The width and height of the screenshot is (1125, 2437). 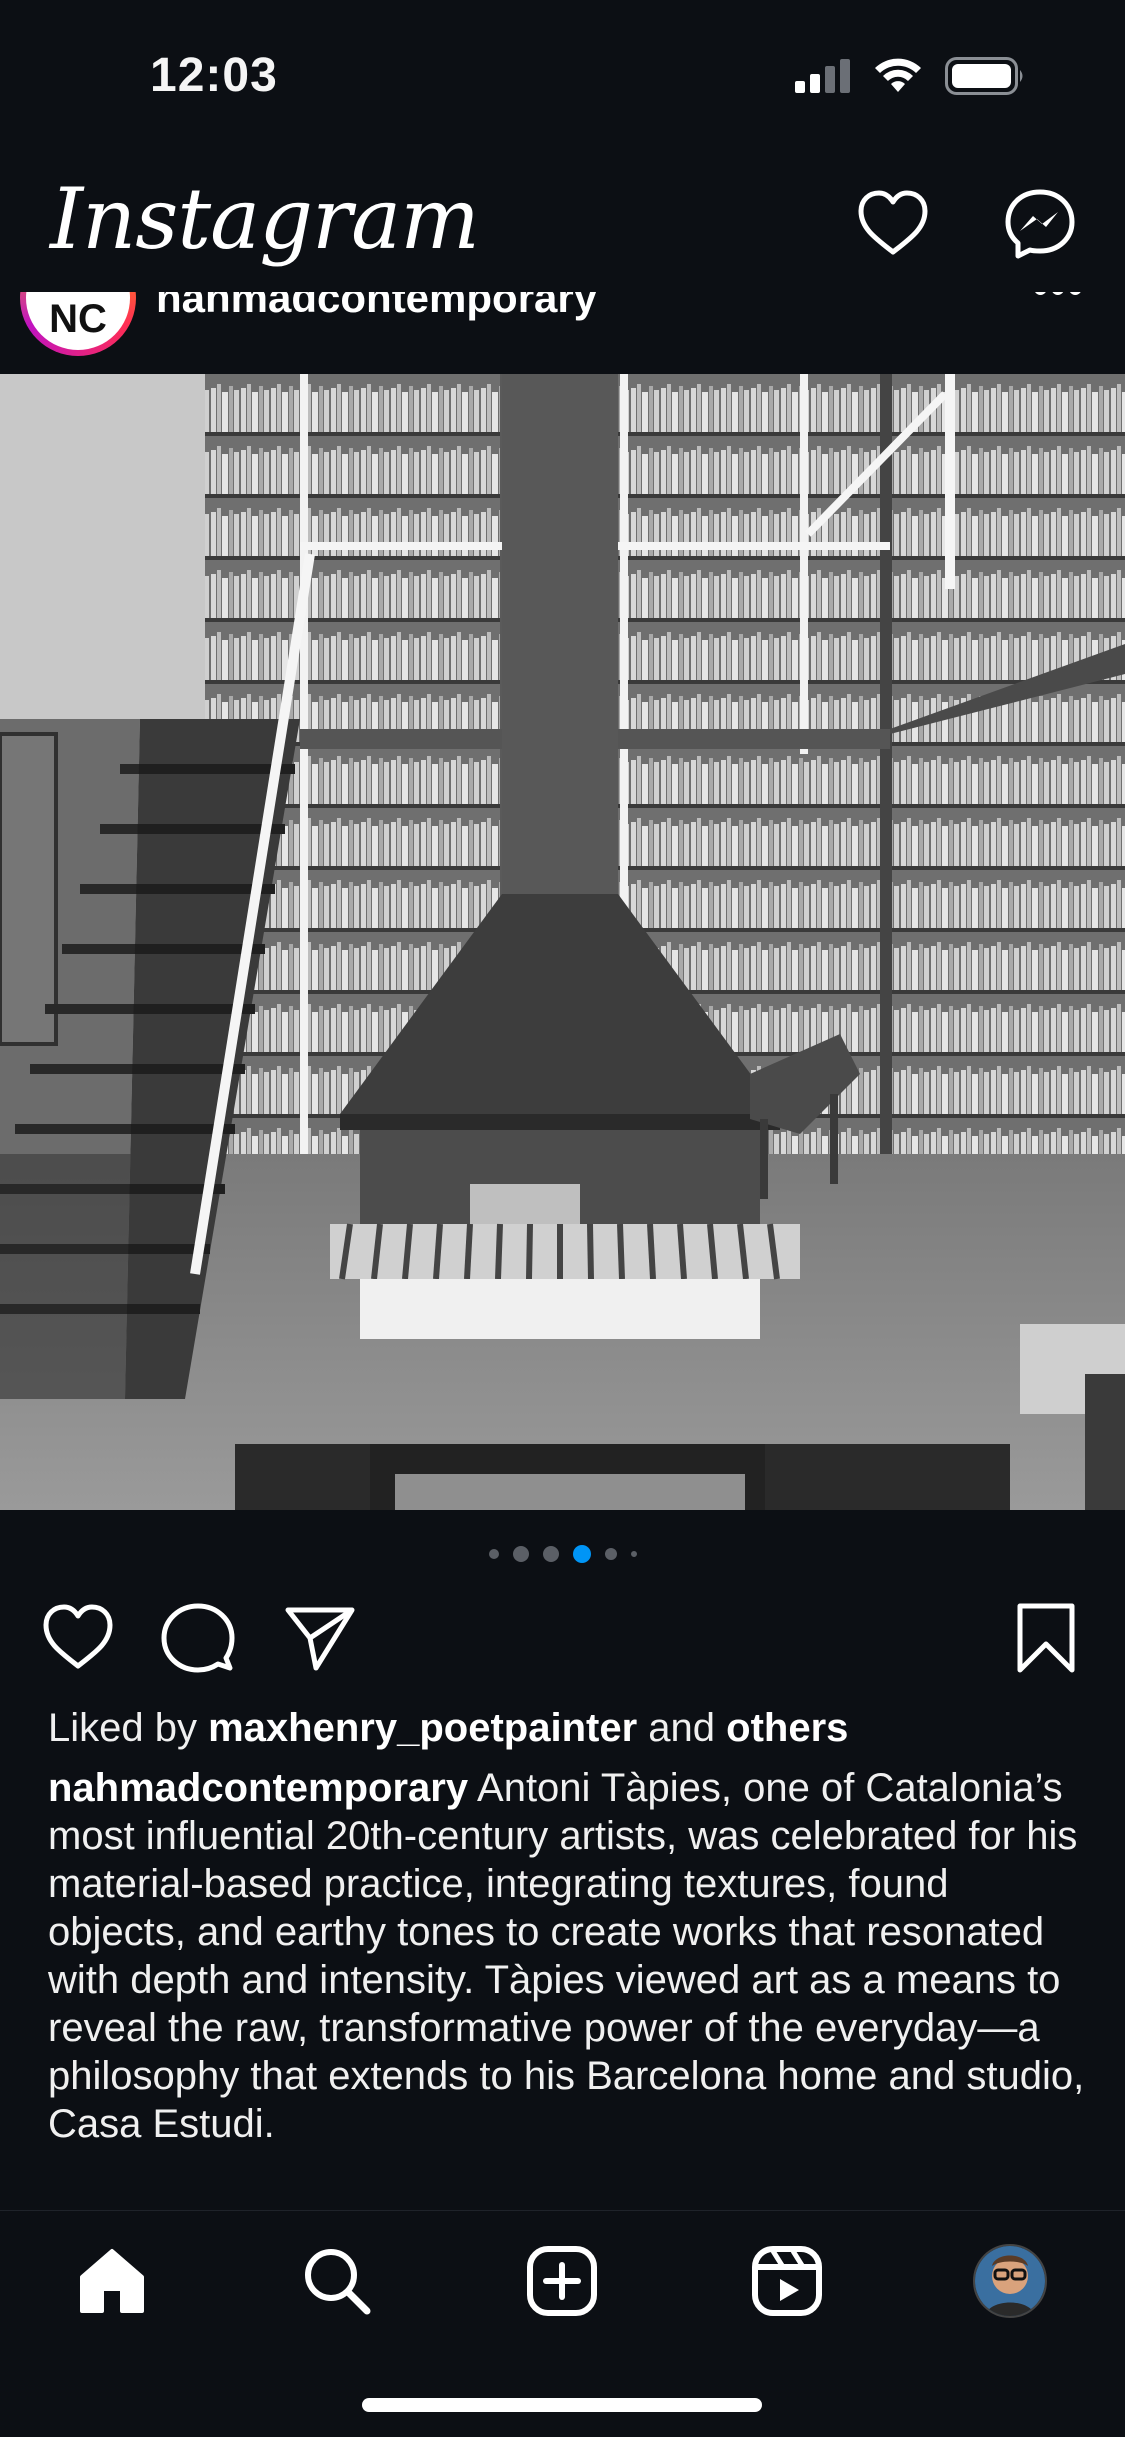 I want to click on tab-create, so click(x=562, y=2281).